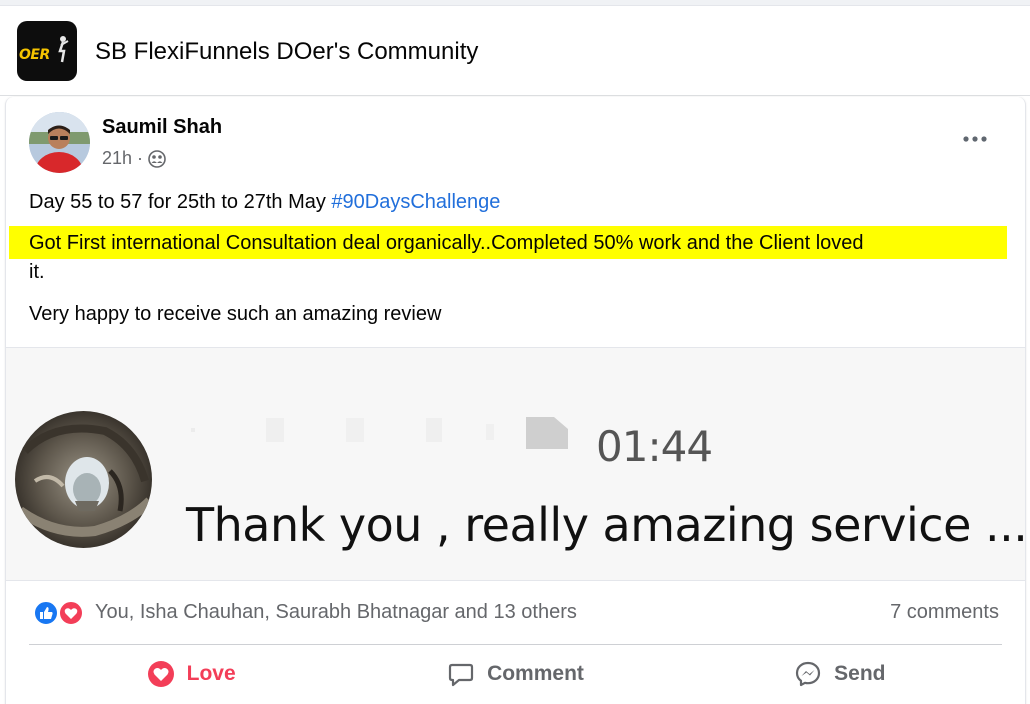  I want to click on love-icon, so click(71, 613).